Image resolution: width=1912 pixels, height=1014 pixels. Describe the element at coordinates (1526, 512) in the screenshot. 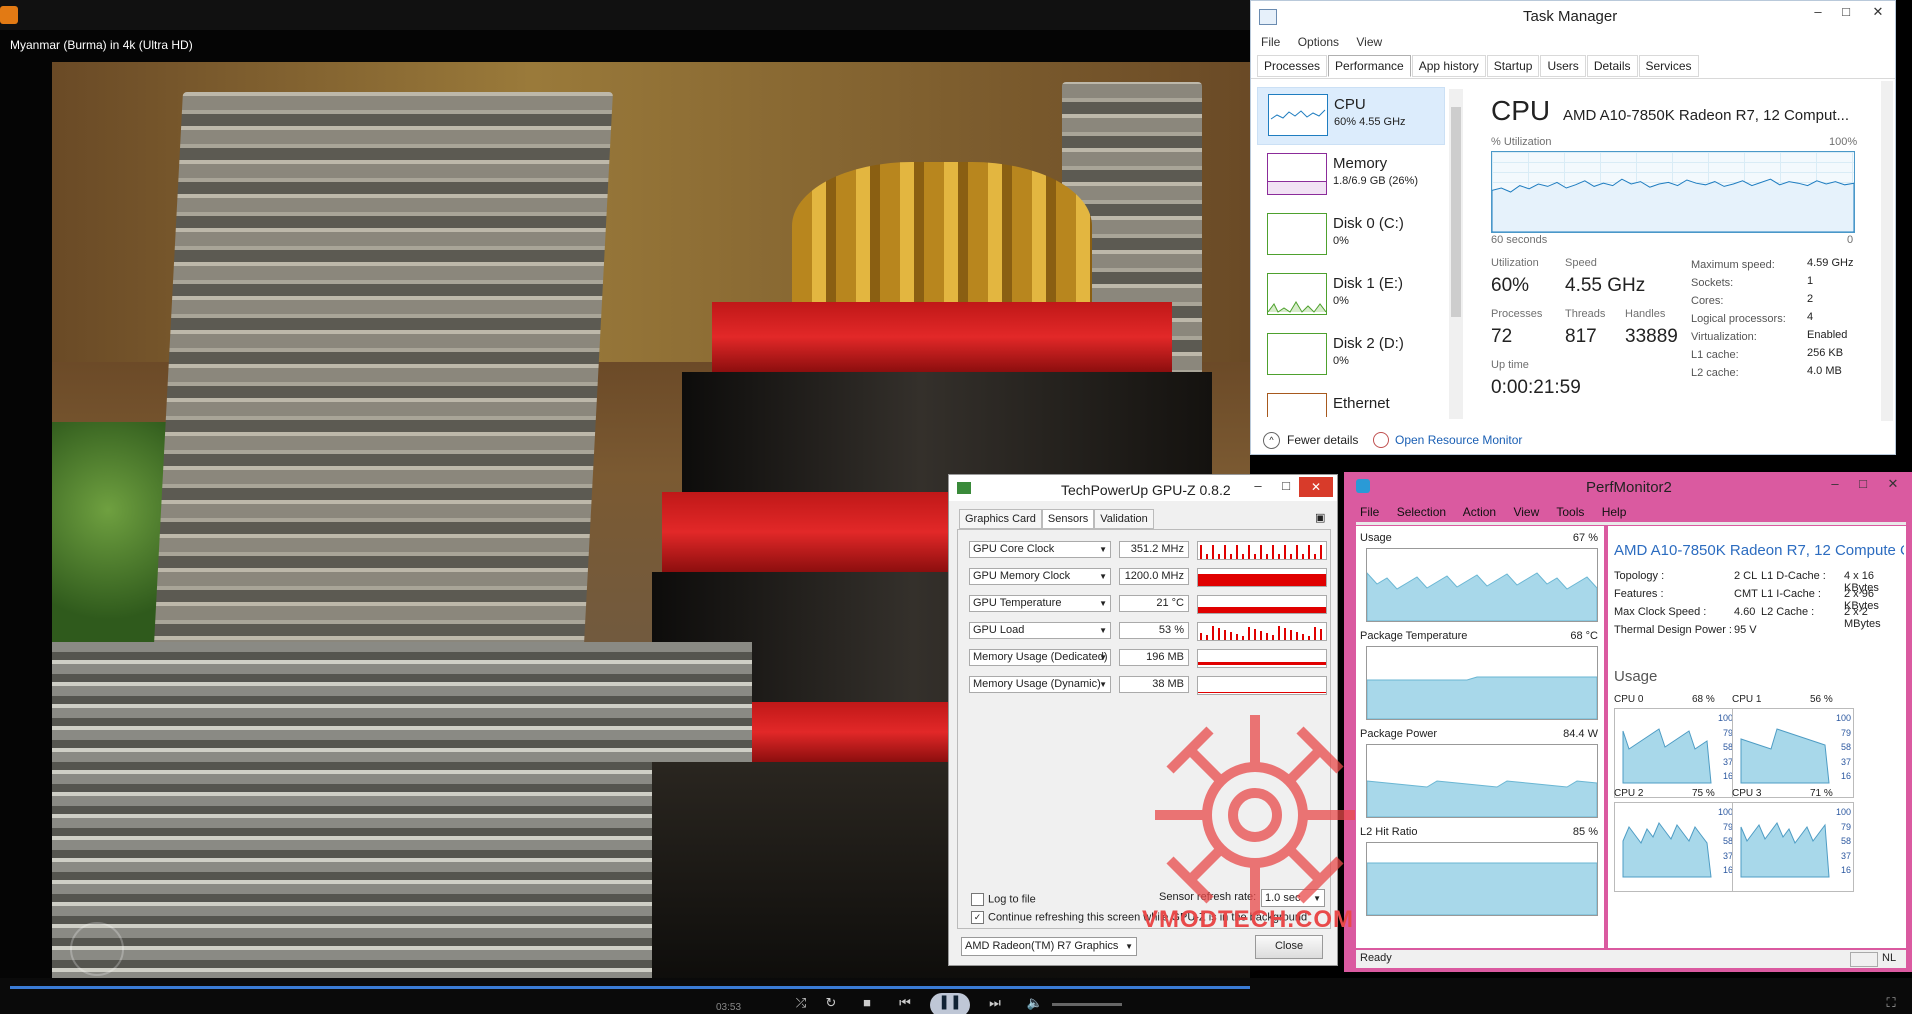

I see `pm-menu-view: View` at that location.